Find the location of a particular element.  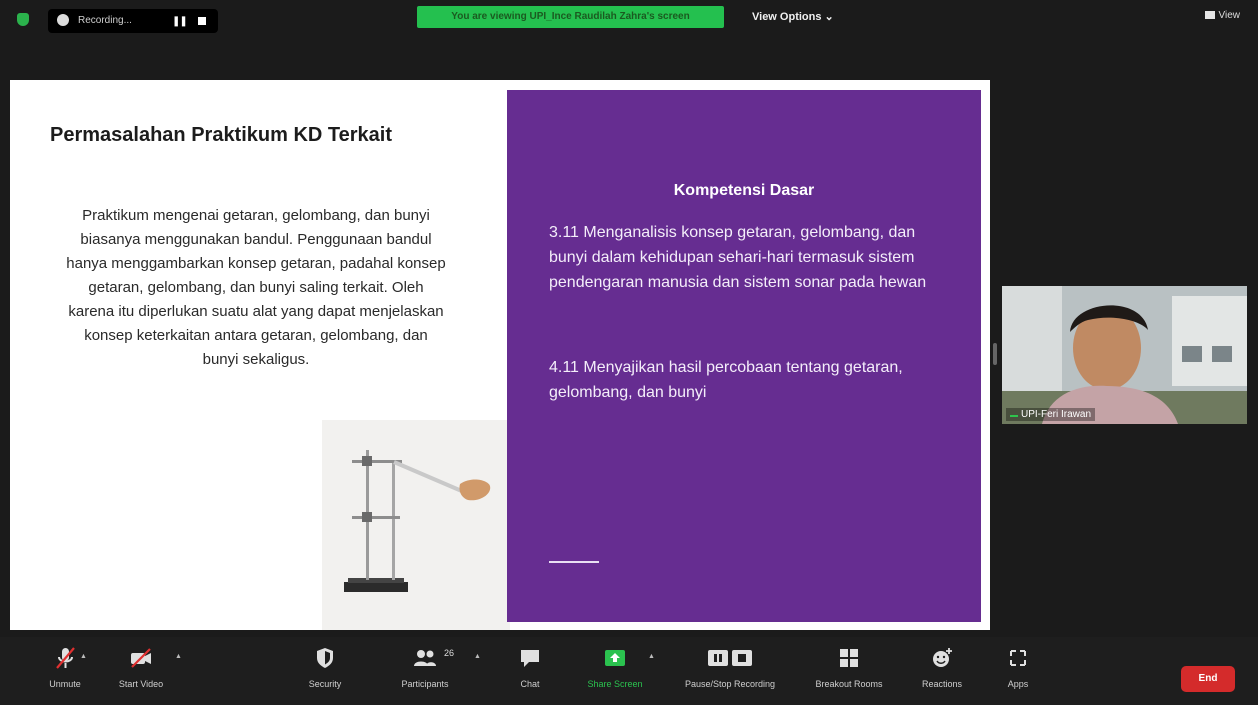

stop-recording-icon is located at coordinates (202, 21).